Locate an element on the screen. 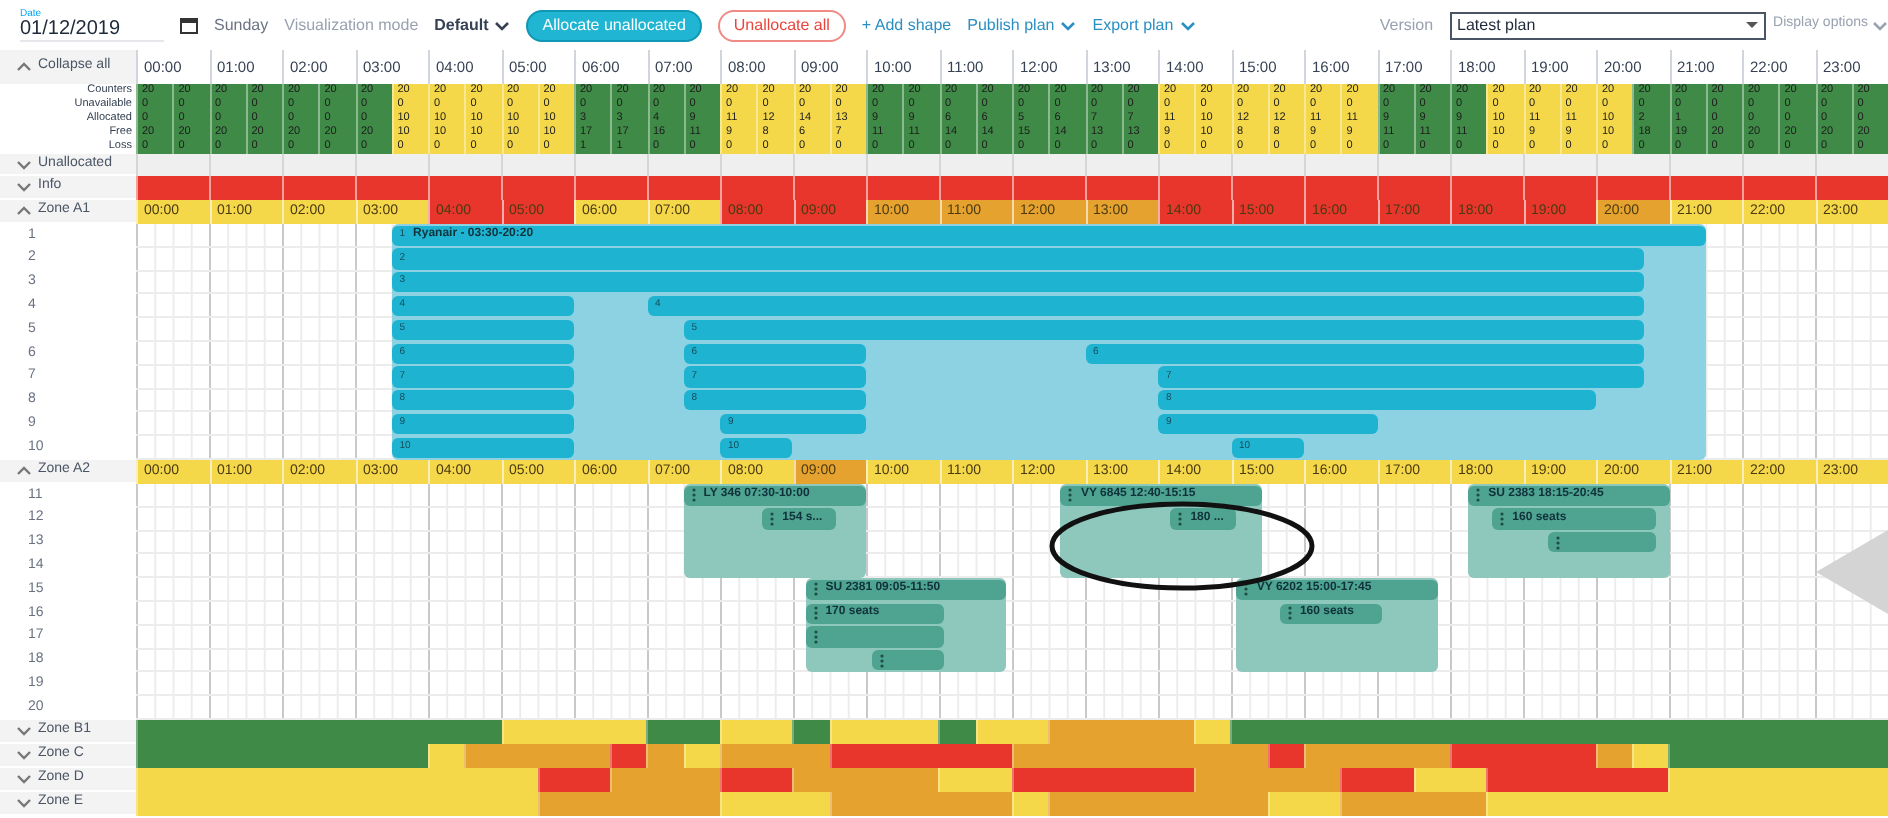  day-label: Sunday is located at coordinates (241, 25).